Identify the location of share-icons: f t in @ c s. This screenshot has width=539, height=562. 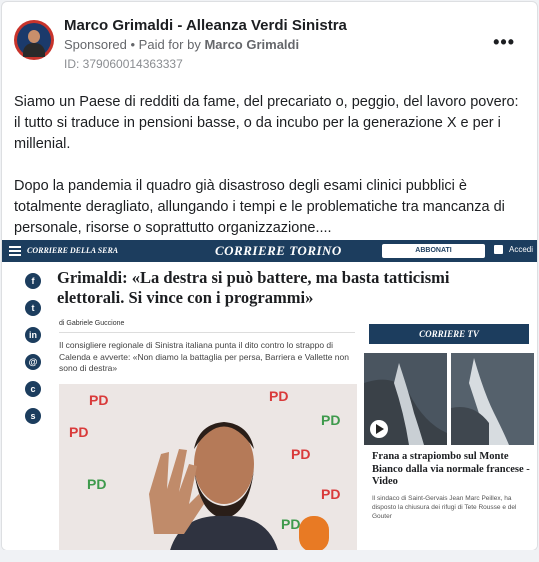
(33, 354).